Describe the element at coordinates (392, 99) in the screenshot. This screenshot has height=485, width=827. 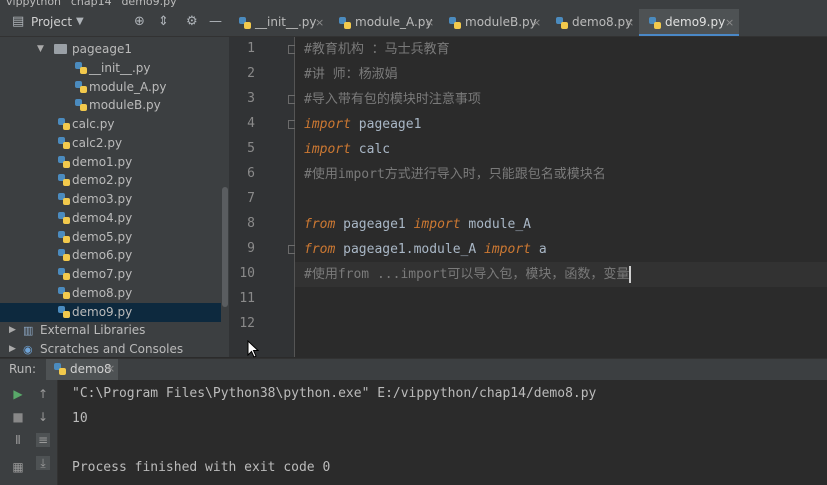
I see `code-token: #导入带有包的模块时注意事项` at that location.